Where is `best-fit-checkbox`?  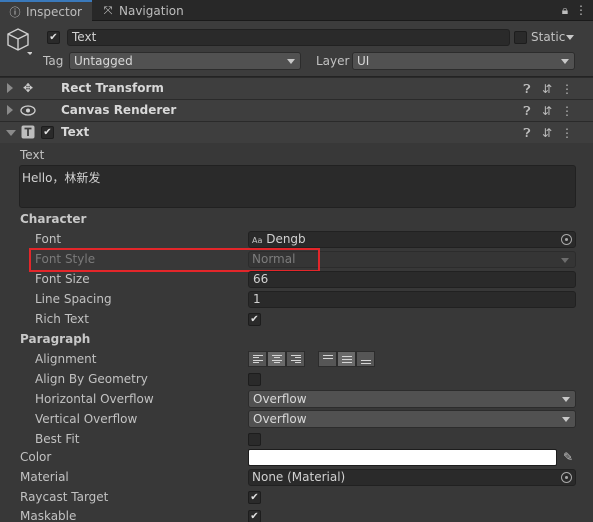
best-fit-checkbox is located at coordinates (254, 439).